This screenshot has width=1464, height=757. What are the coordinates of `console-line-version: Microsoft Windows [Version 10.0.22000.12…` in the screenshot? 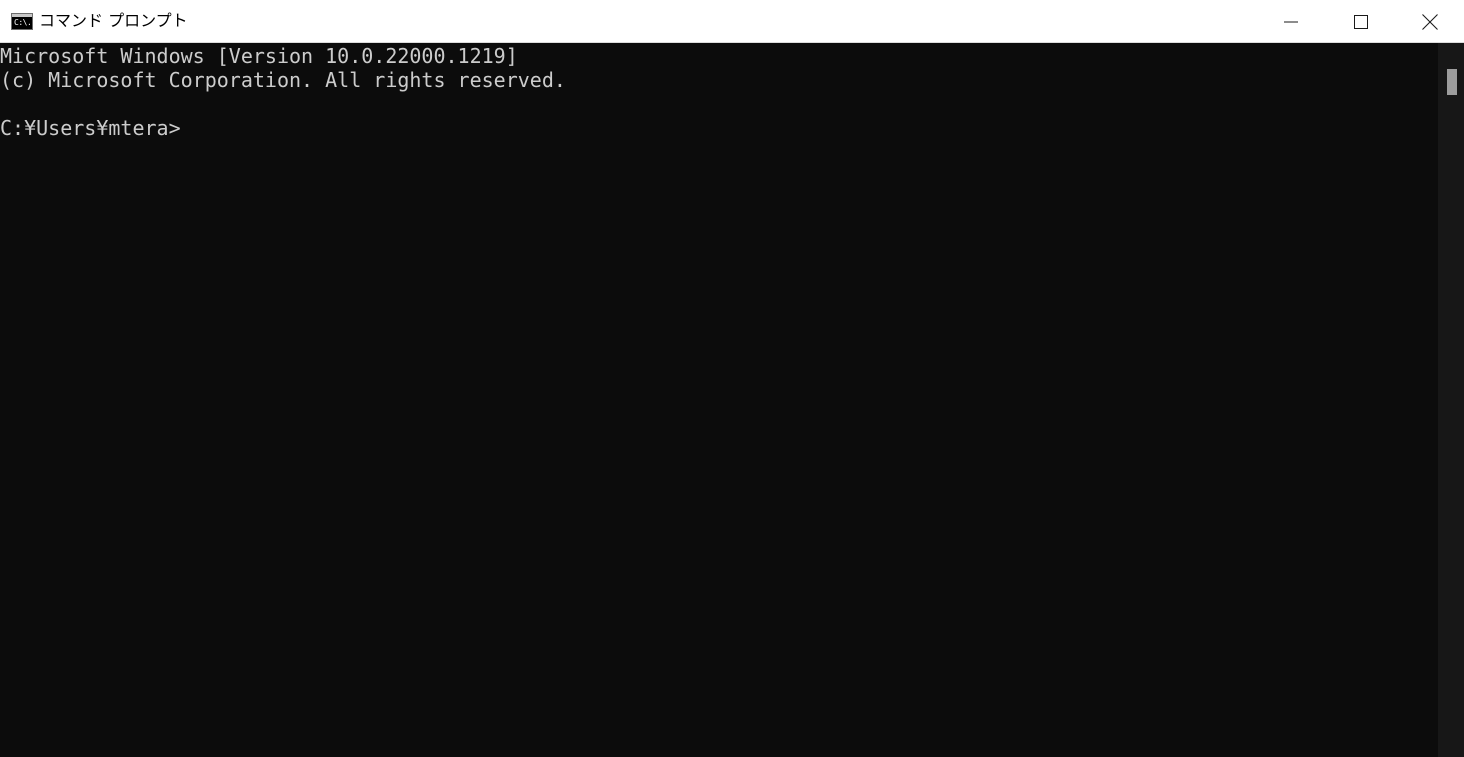 It's located at (259, 56).